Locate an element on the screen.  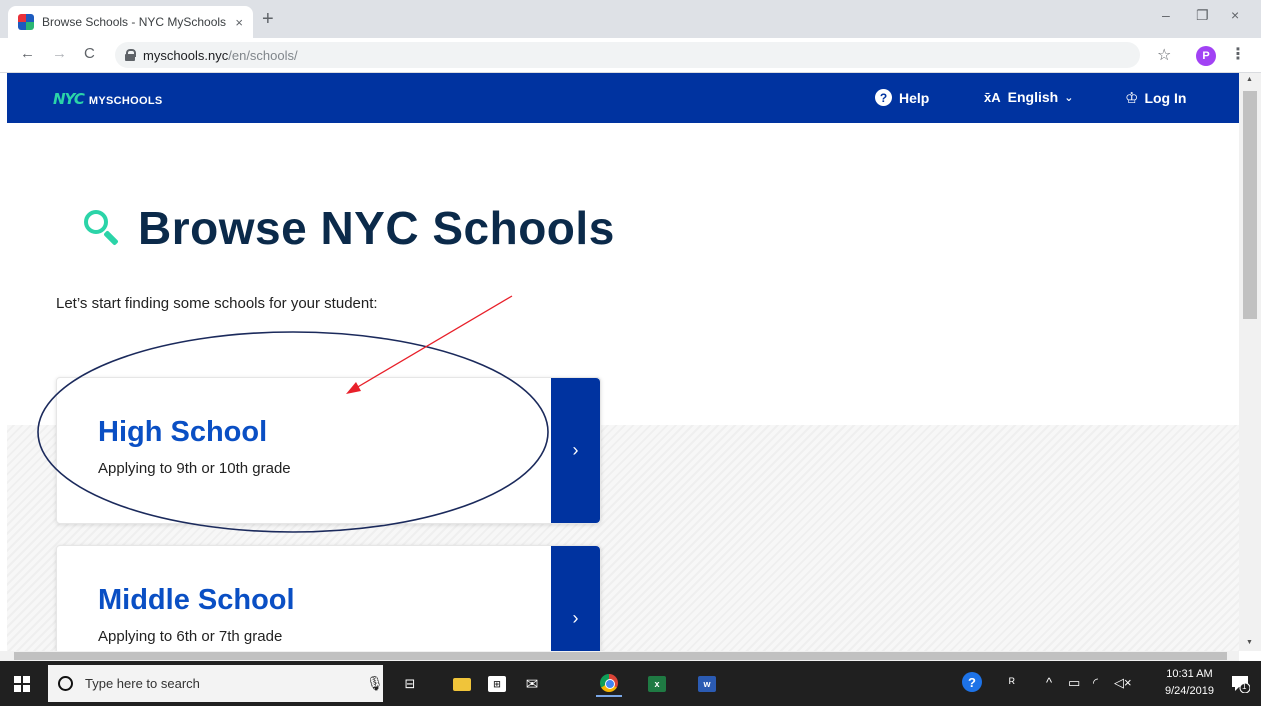
url-path: /en/schools/ is located at coordinates (263, 55).